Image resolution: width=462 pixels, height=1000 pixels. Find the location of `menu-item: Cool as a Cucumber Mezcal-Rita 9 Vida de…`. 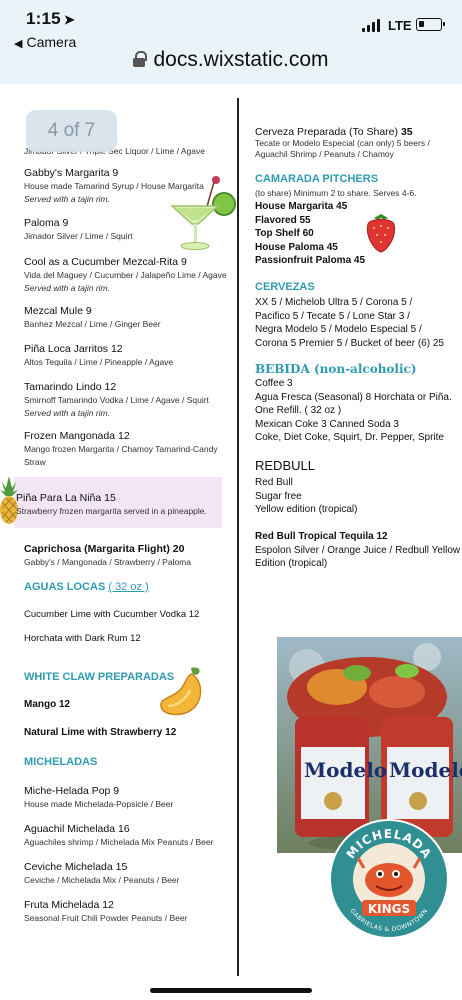

menu-item: Cool as a Cucumber Mezcal-Rita 9 Vida de… is located at coordinates (125, 275).